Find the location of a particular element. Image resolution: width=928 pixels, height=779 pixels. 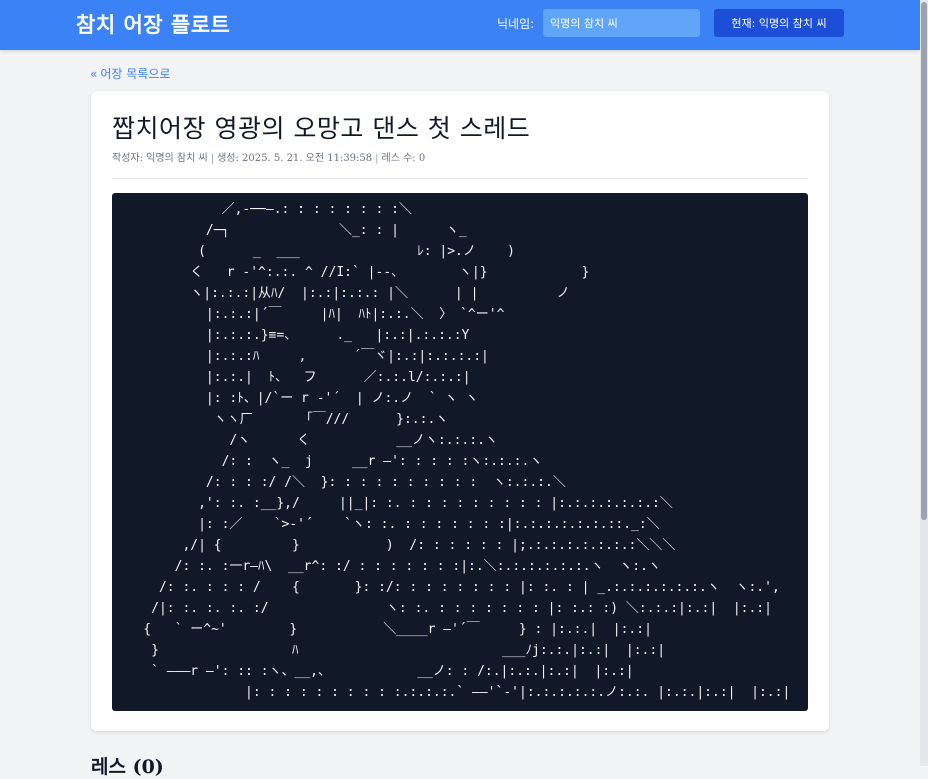

nickname-label: 닉네임: is located at coordinates (516, 24).